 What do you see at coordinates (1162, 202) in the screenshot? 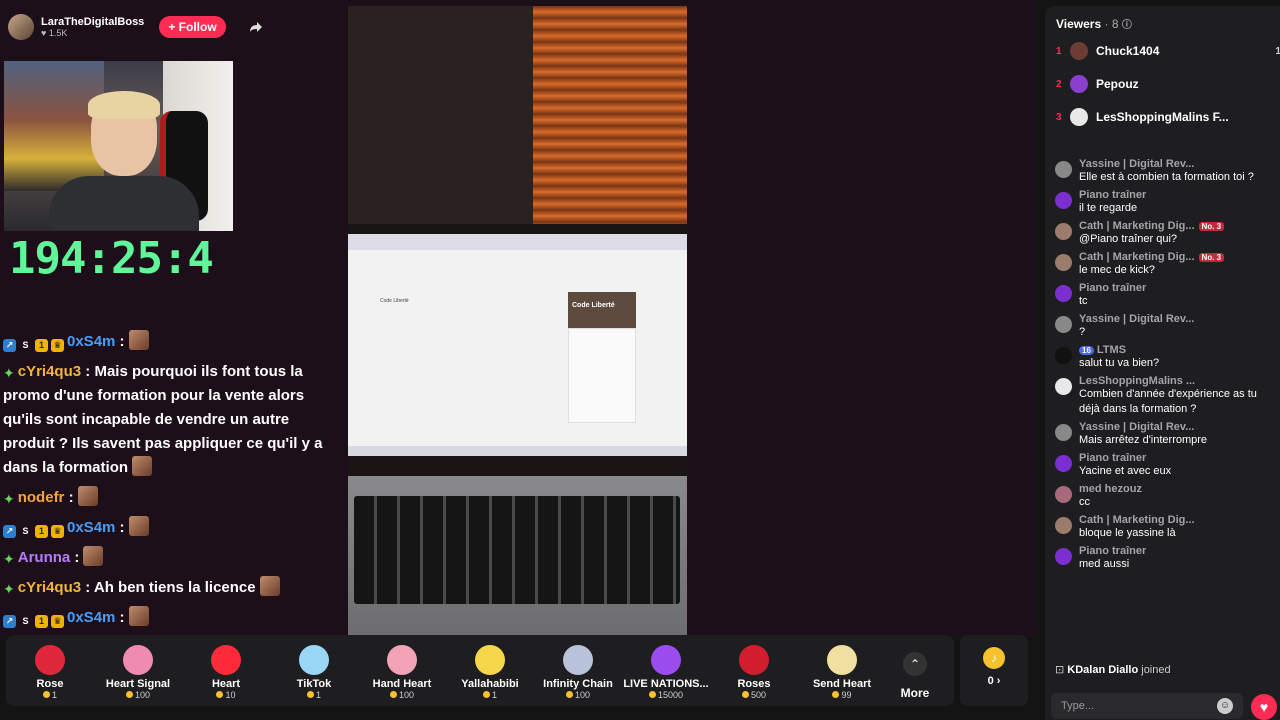
I see `chat-message: Piano traîner il te regarde` at bounding box center [1162, 202].